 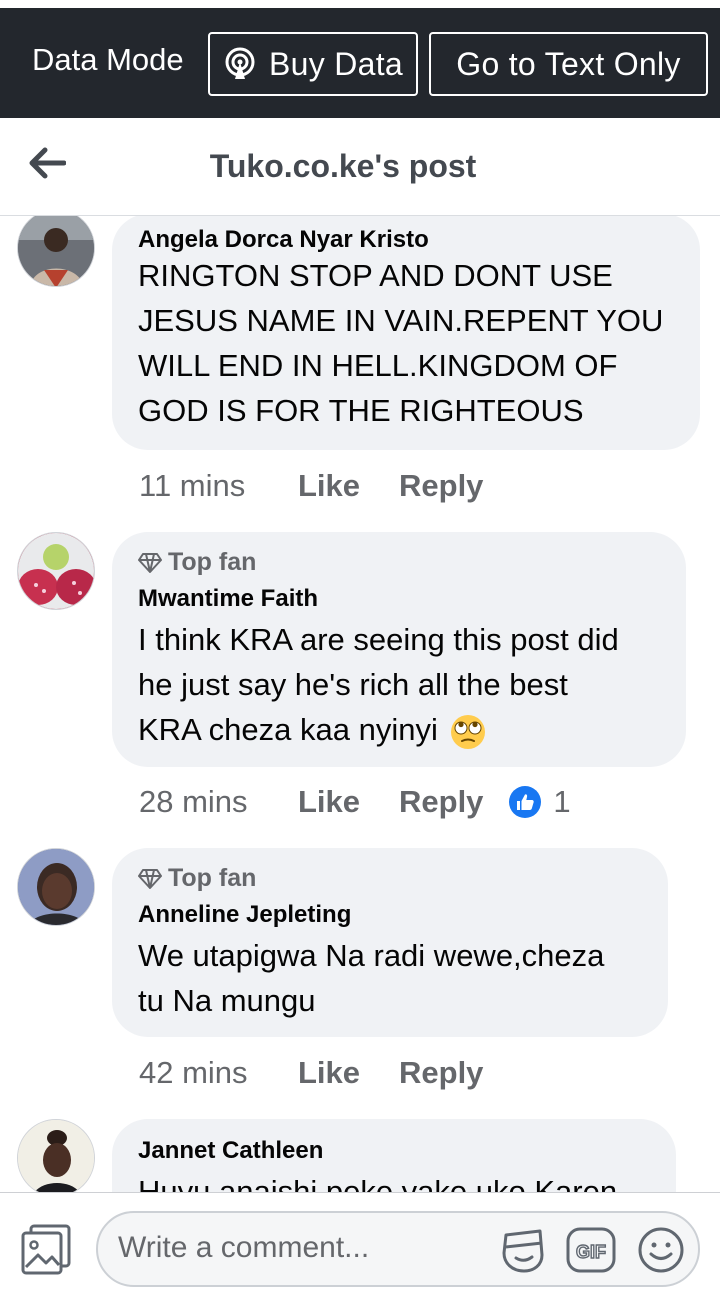 I want to click on comment-actions: 42 mins Like Reply, so click(x=311, y=1073).